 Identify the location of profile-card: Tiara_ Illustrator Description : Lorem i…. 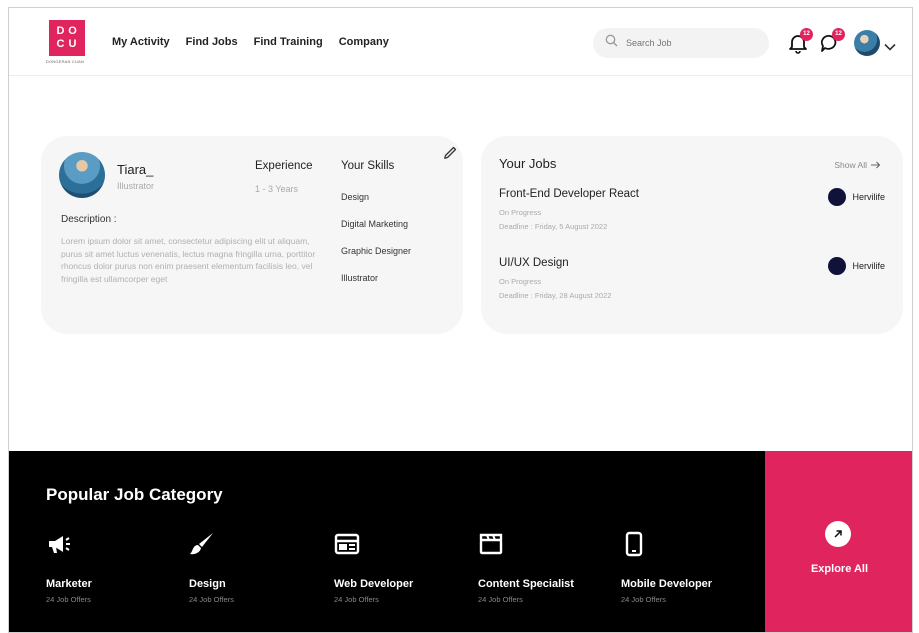
(252, 235).